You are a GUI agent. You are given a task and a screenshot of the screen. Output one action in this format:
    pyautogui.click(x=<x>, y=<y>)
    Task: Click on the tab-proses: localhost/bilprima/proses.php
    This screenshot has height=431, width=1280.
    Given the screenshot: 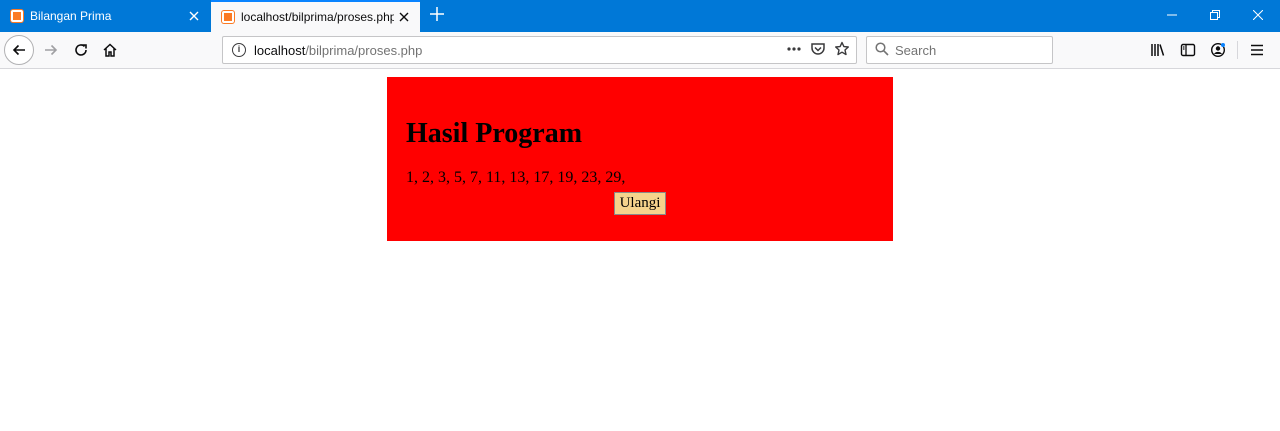 What is the action you would take?
    pyautogui.click(x=315, y=16)
    